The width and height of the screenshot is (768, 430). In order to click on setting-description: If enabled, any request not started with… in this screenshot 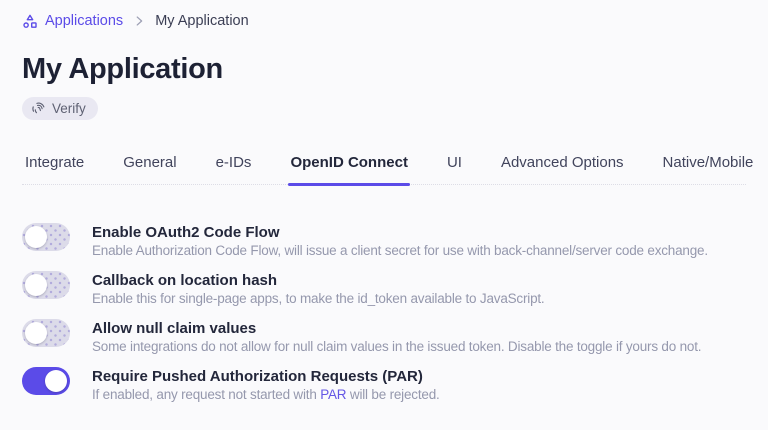, I will do `click(266, 395)`.